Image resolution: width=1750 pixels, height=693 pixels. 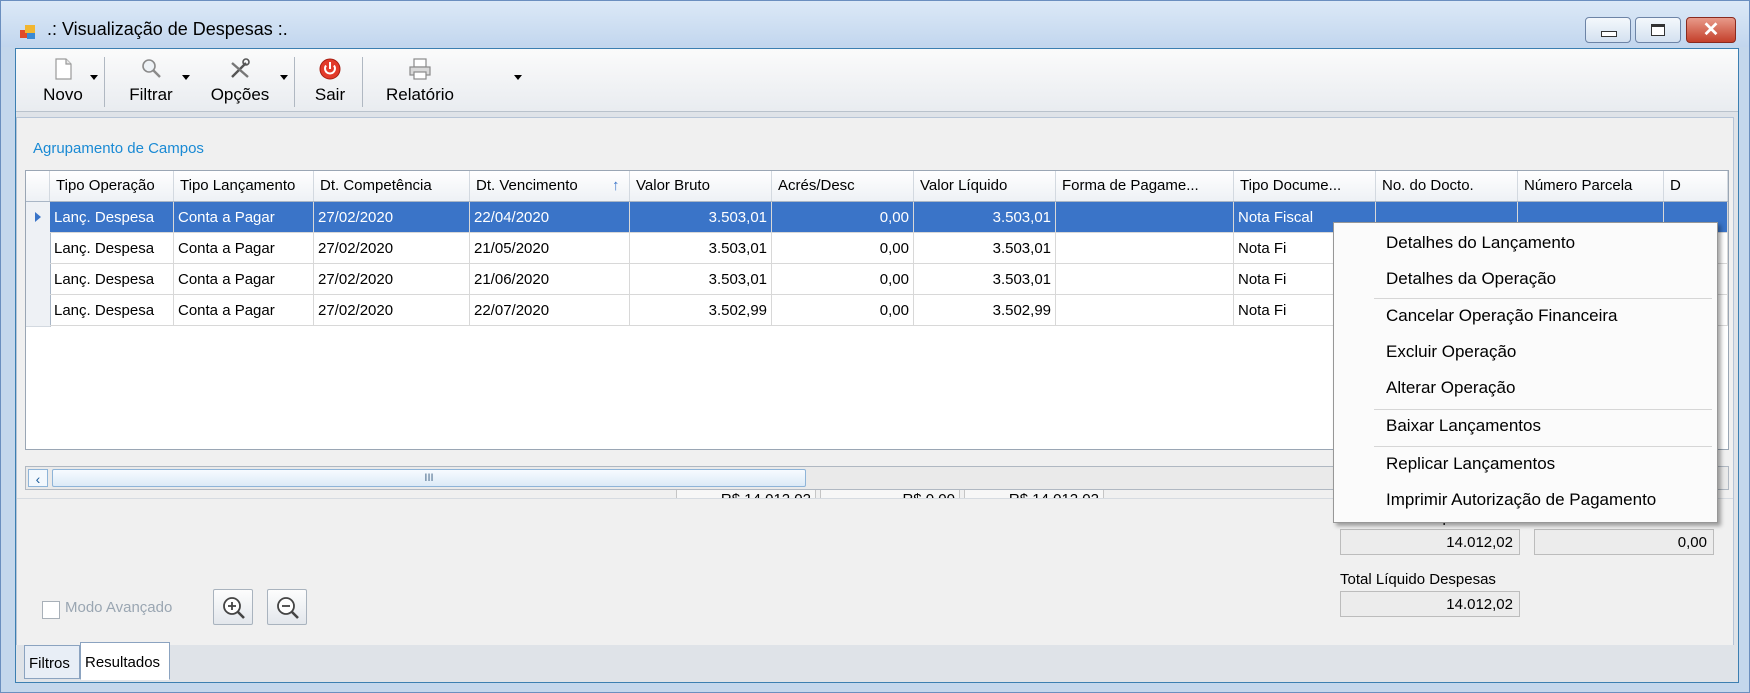 I want to click on sair-label: Sair, so click(x=330, y=94).